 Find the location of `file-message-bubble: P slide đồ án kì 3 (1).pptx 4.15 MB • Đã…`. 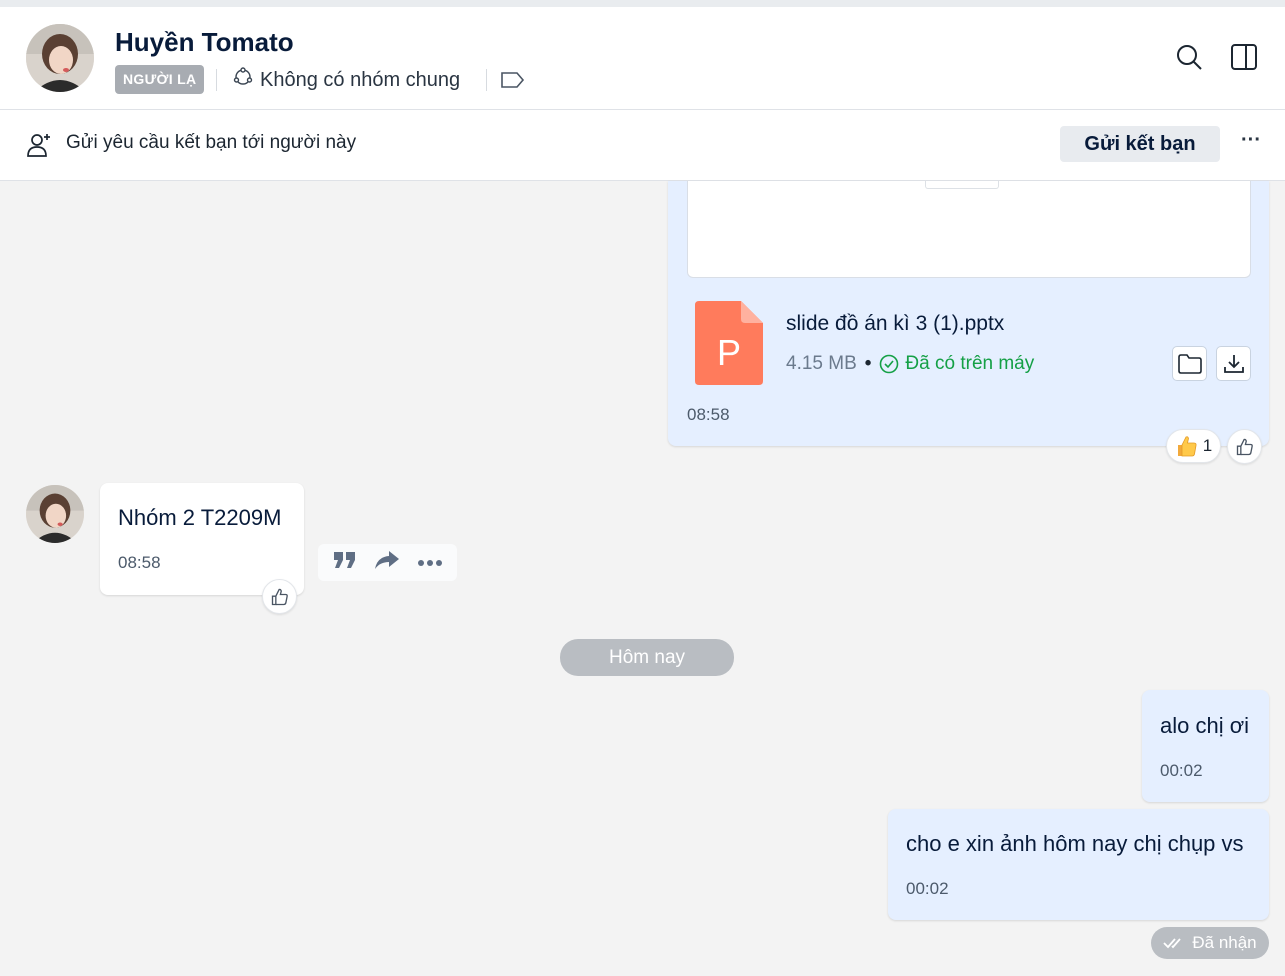

file-message-bubble: P slide đồ án kì 3 (1).pptx 4.15 MB • Đã… is located at coordinates (968, 313).